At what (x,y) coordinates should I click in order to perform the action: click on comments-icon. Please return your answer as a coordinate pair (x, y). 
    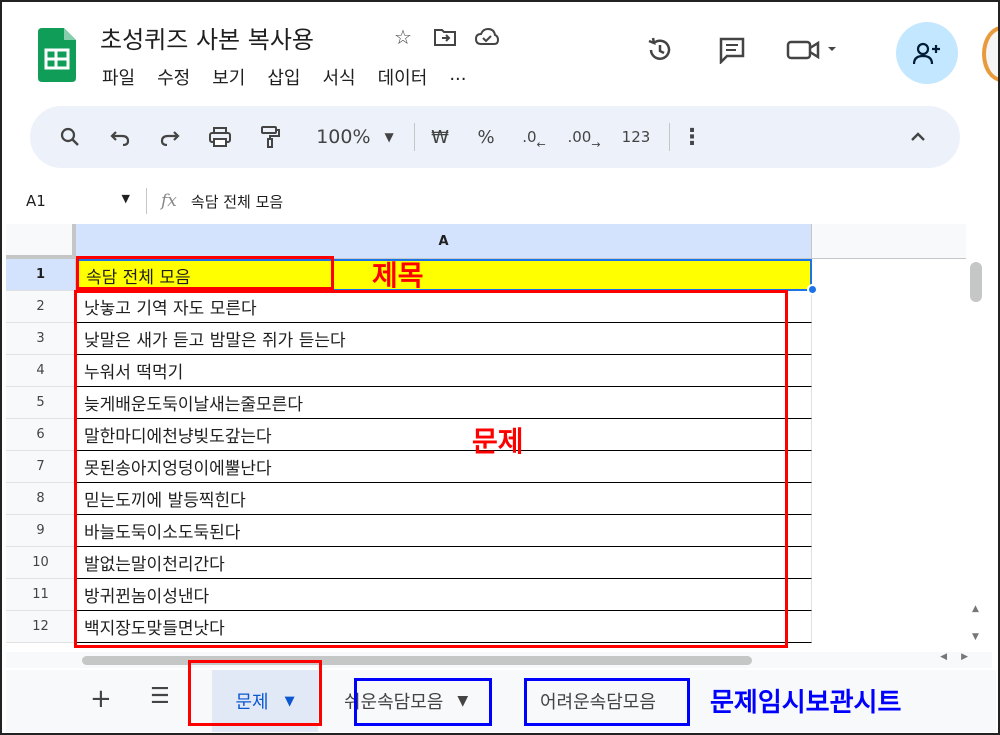
    Looking at the image, I should click on (732, 50).